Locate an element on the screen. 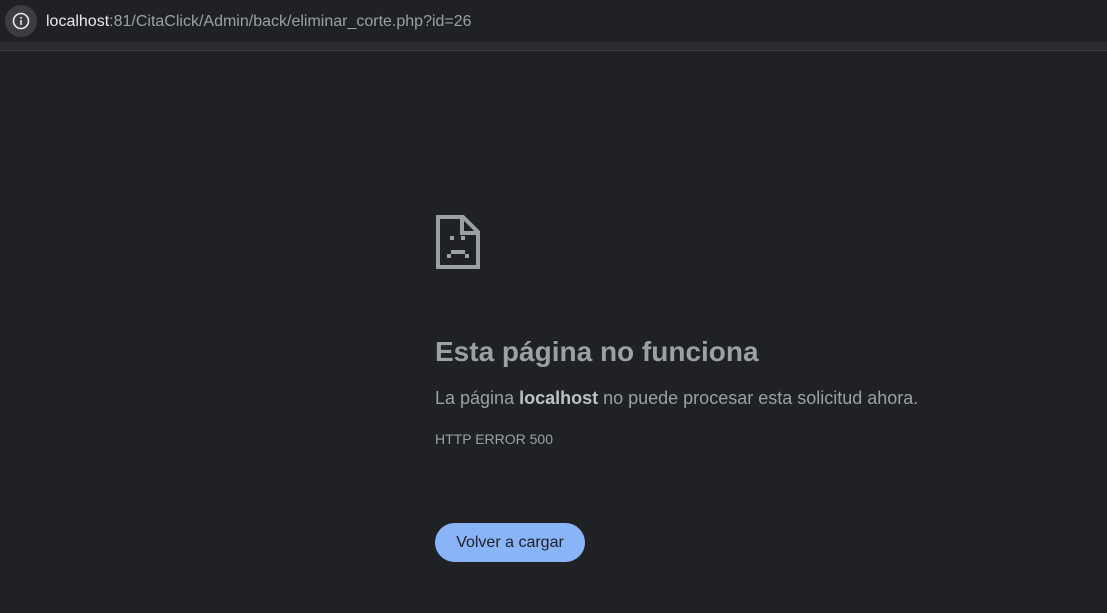 This screenshot has height=613, width=1107. error-title: Esta página no funciona is located at coordinates (597, 351).